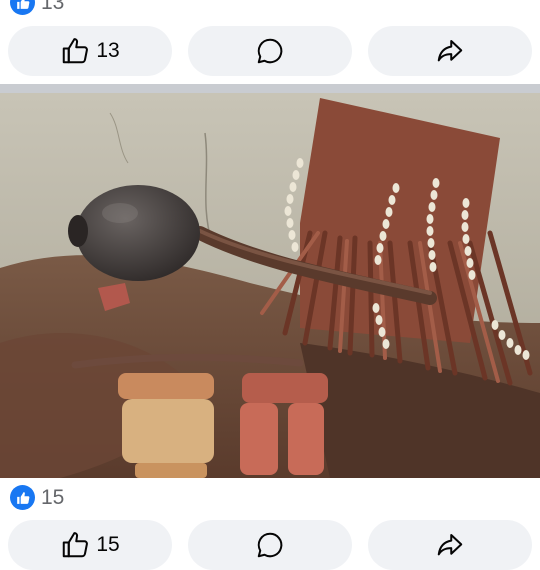 This screenshot has width=540, height=570. I want to click on reaction-count: 13, so click(53, 7).